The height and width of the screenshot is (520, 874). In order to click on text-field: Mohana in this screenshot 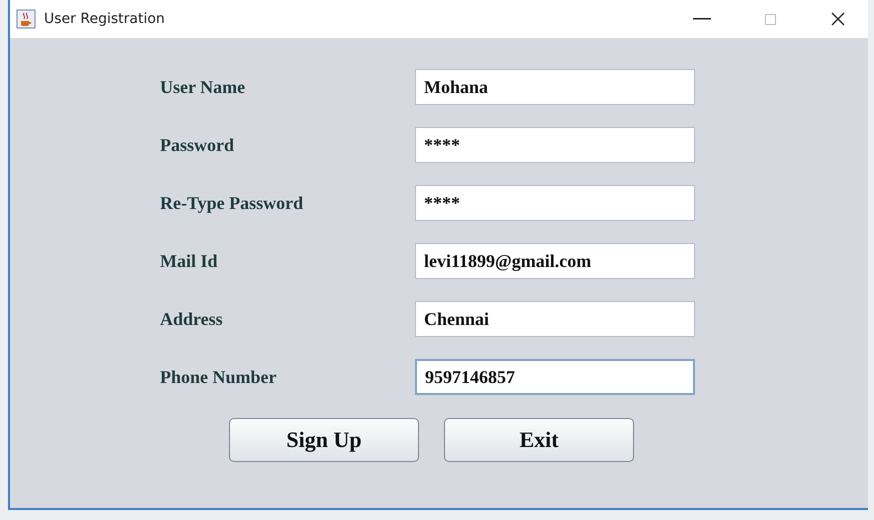, I will do `click(555, 87)`.